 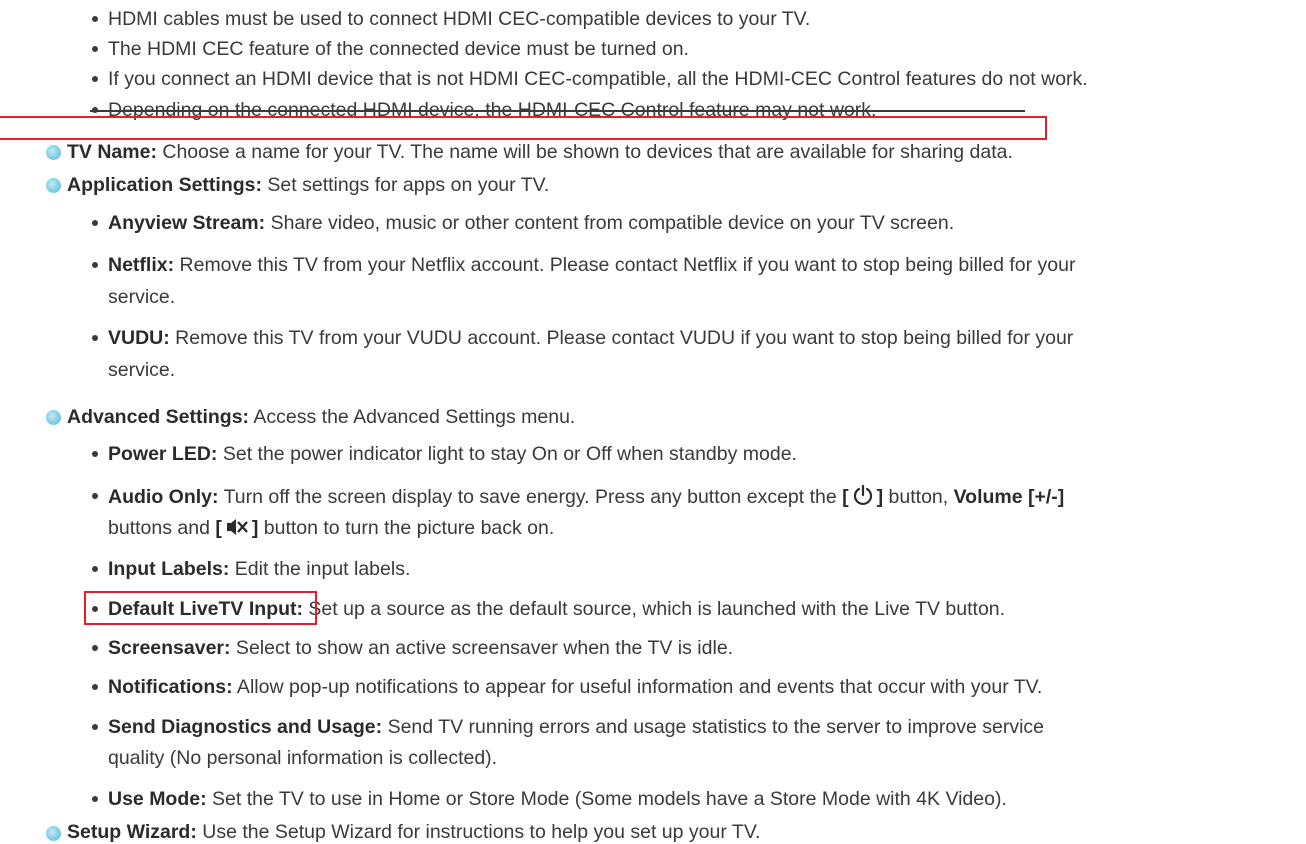 I want to click on audio-only-line2-b: button to turn the picture back on., so click(x=406, y=528).